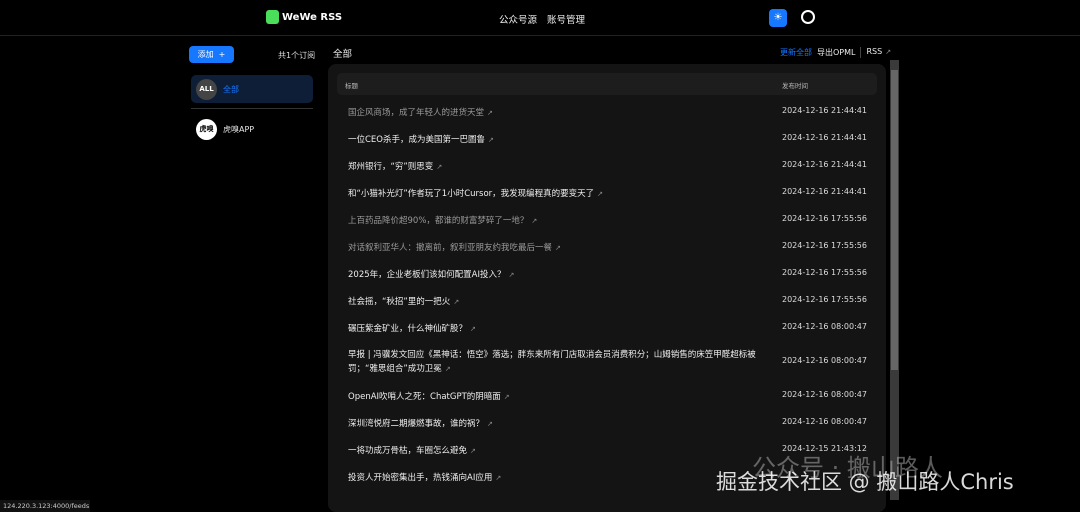 This screenshot has height=512, width=1080. What do you see at coordinates (206, 129) in the screenshot?
I see `avatar: 虎嗅` at bounding box center [206, 129].